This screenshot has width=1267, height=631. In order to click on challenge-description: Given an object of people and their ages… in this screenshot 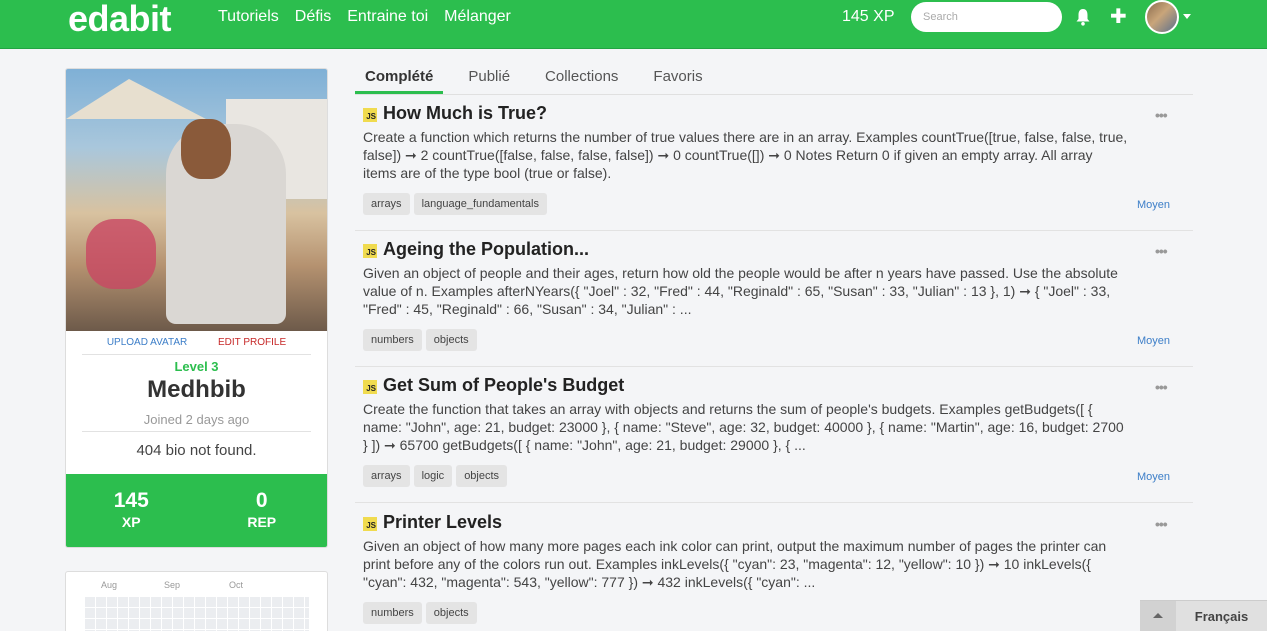, I will do `click(740, 291)`.